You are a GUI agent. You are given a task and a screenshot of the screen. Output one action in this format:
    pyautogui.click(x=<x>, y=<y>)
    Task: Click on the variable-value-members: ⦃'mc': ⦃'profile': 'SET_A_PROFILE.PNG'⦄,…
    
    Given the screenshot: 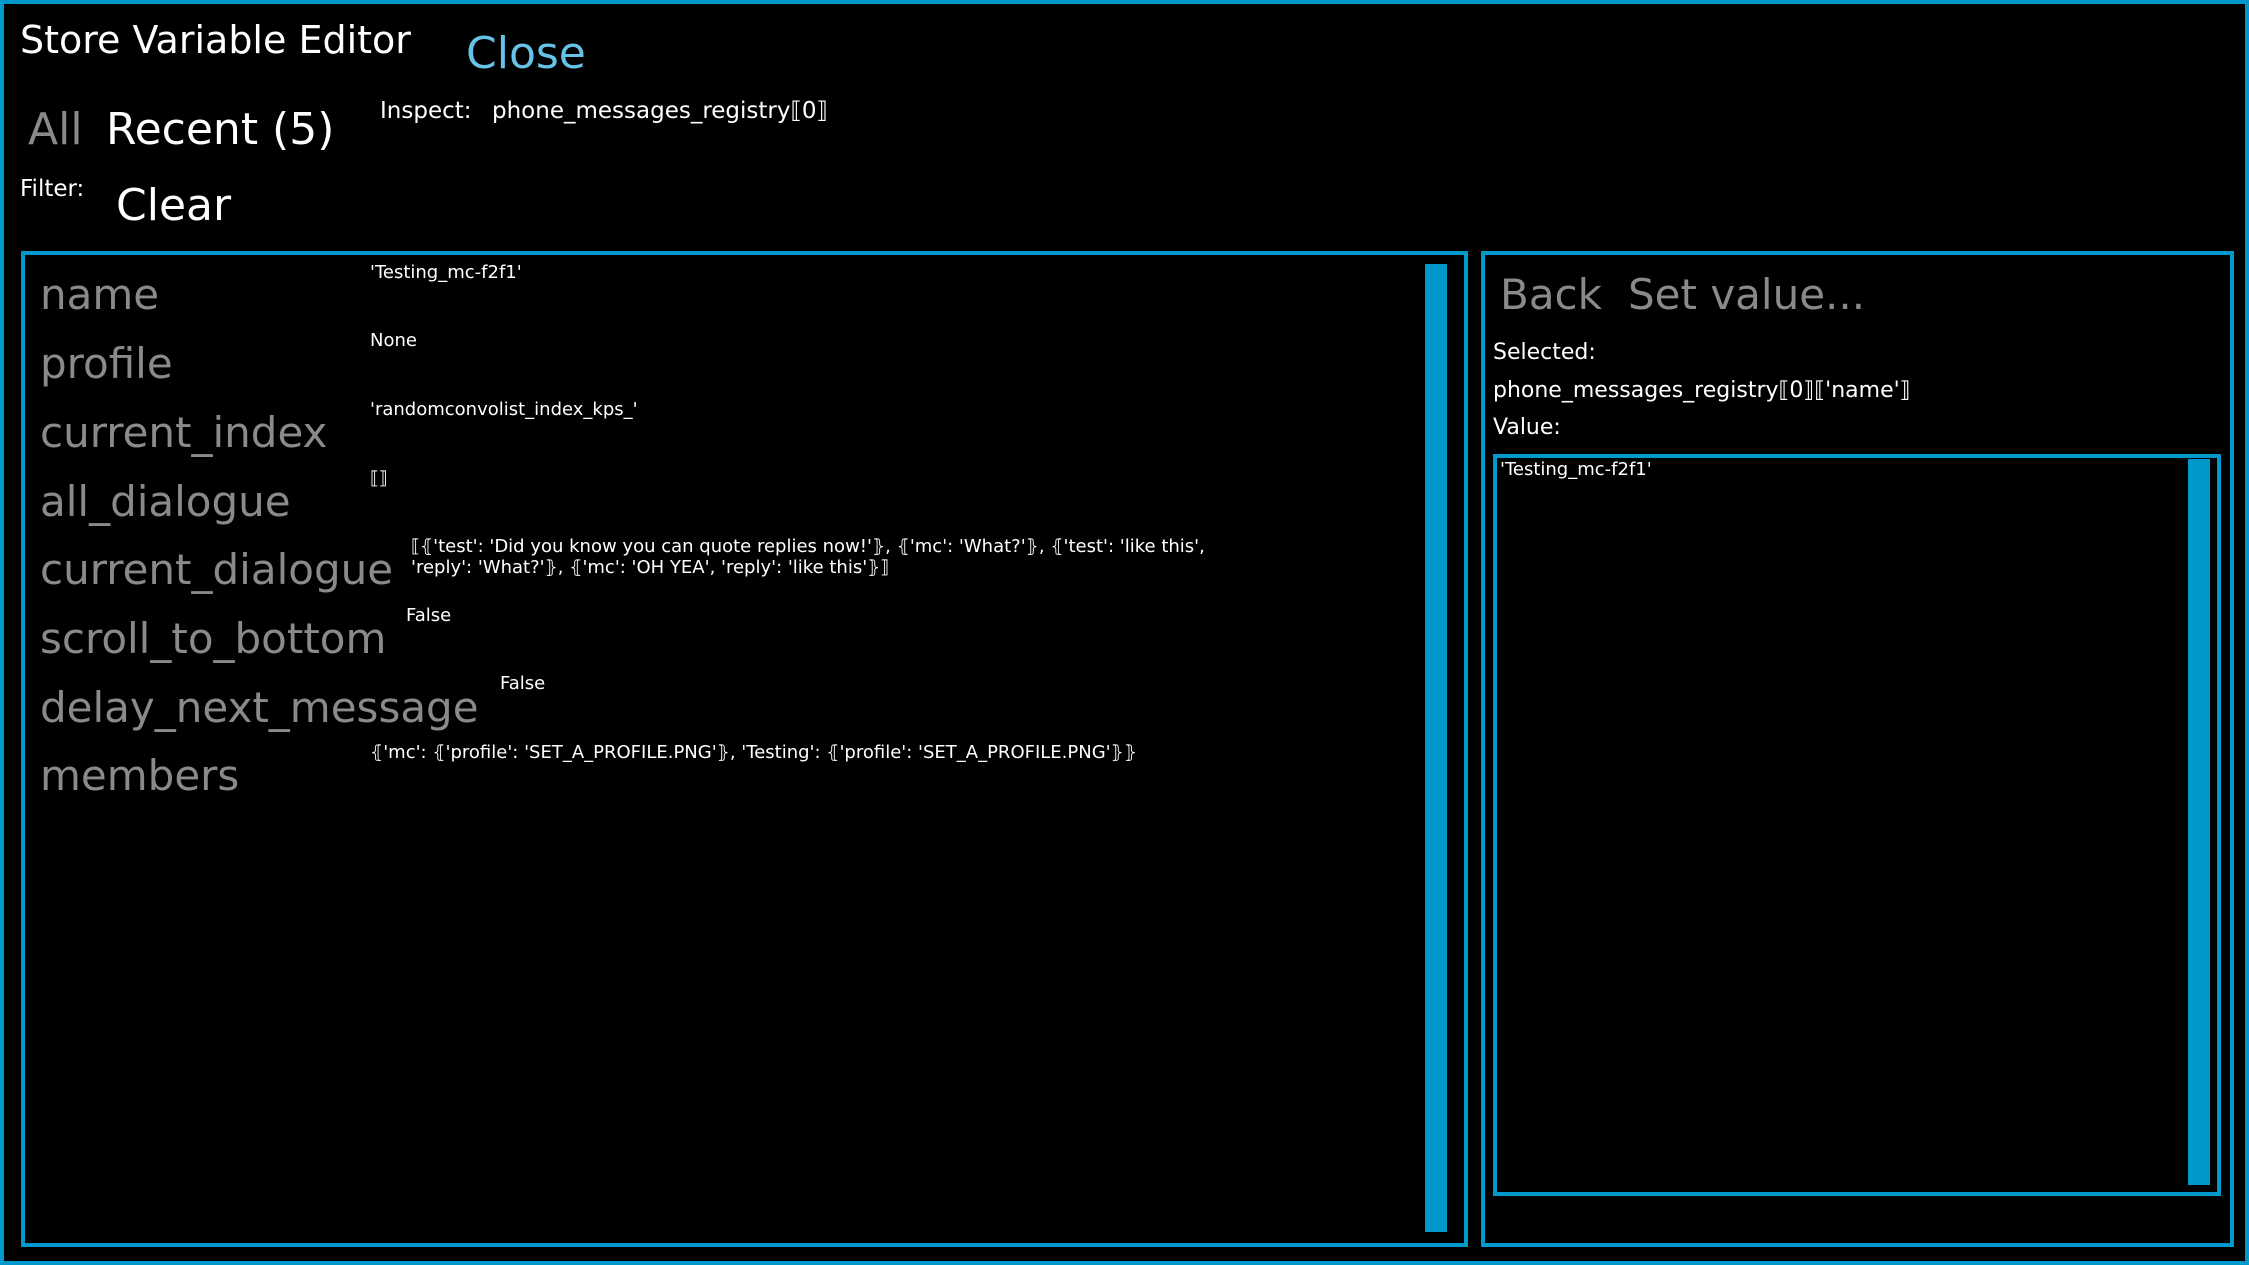 What is the action you would take?
    pyautogui.click(x=754, y=752)
    